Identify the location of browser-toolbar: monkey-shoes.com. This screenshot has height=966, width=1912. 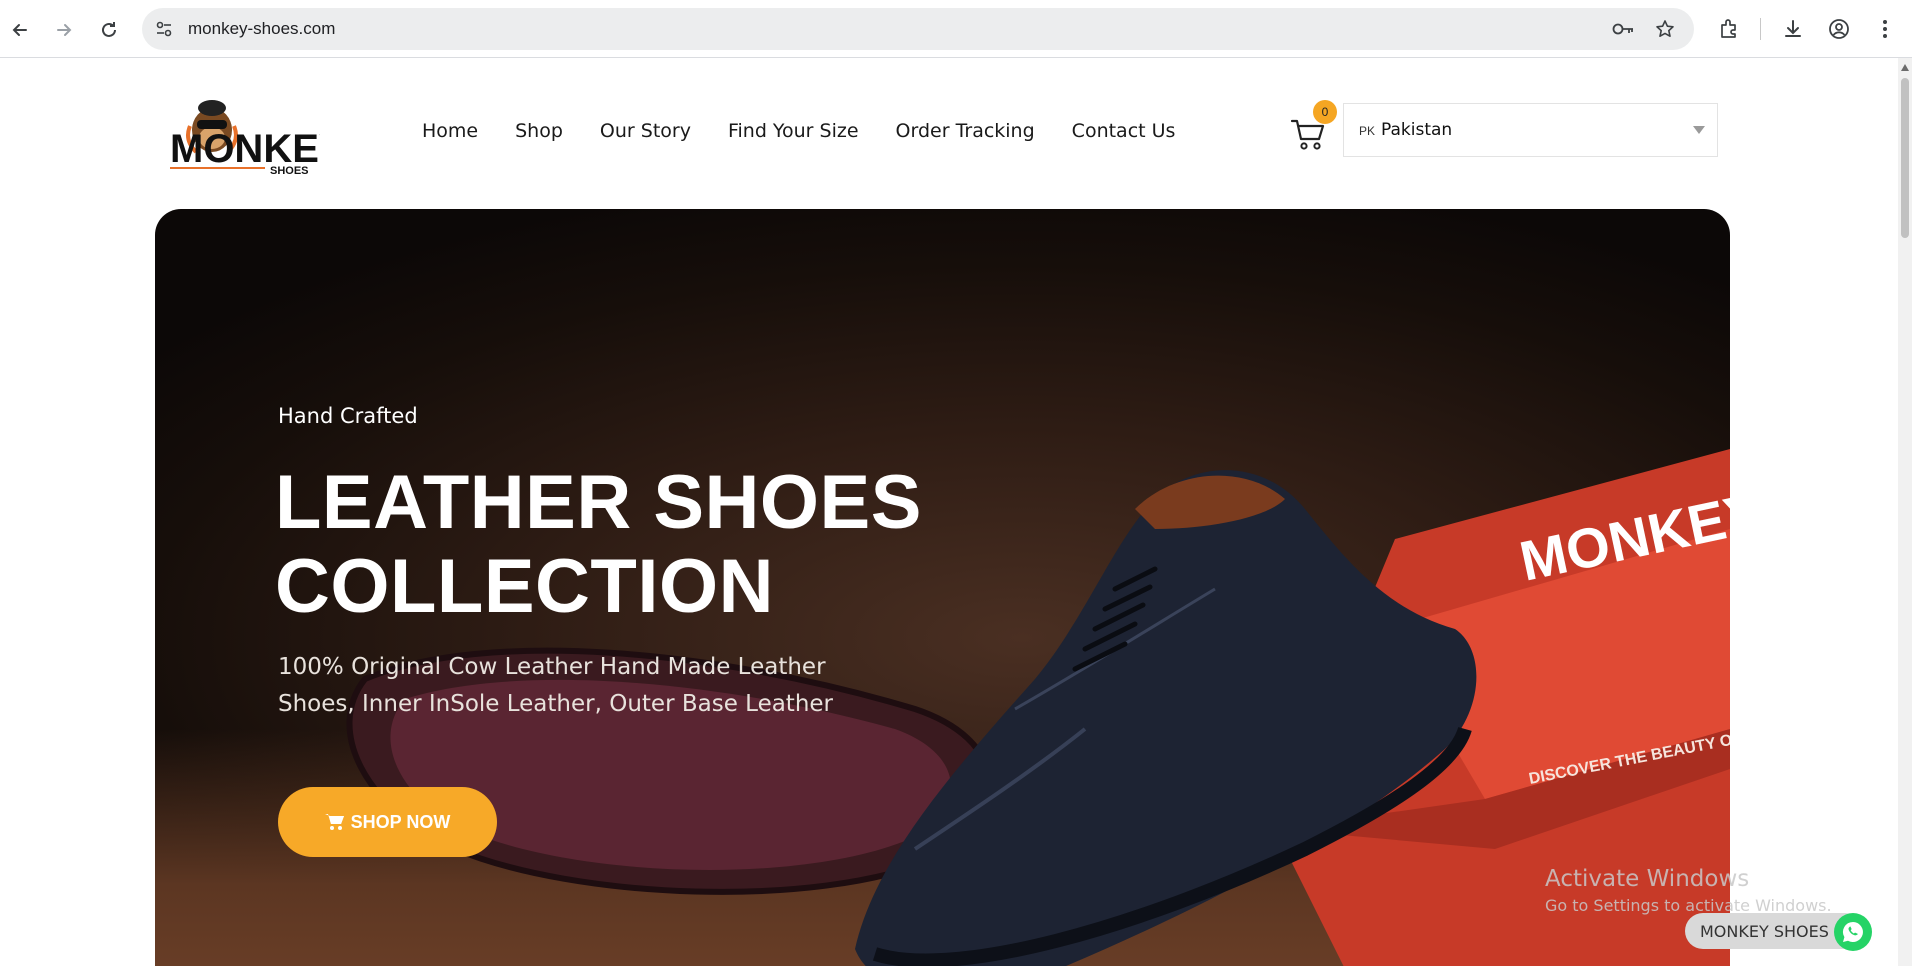
(956, 29).